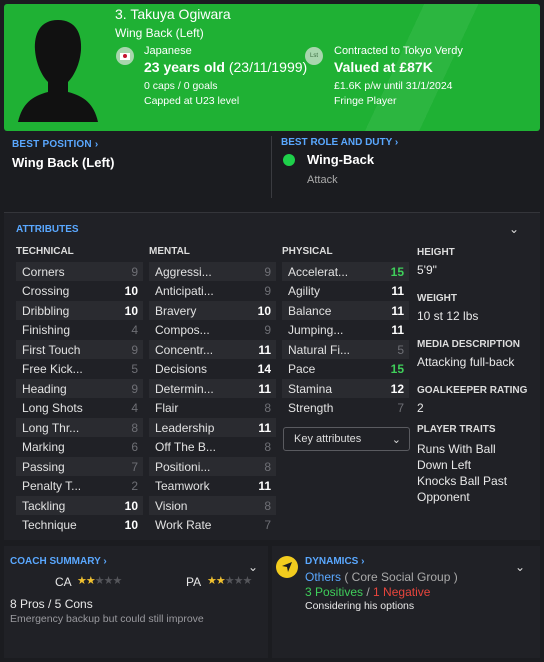 Image resolution: width=544 pixels, height=662 pixels. I want to click on attribute-row: Flair 8, so click(212, 408).